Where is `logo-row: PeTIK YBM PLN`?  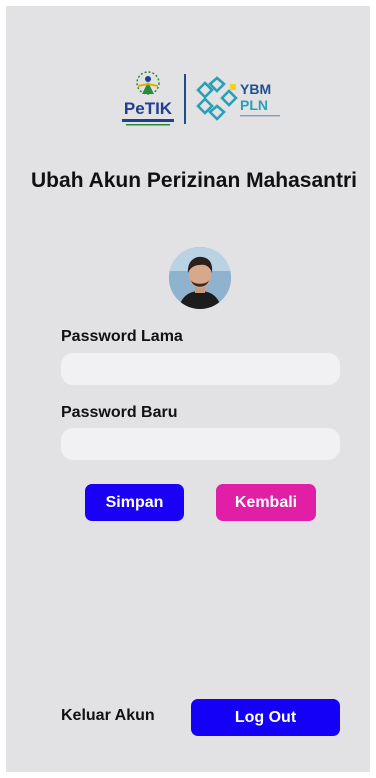
logo-row: PeTIK YBM PLN is located at coordinates (202, 99).